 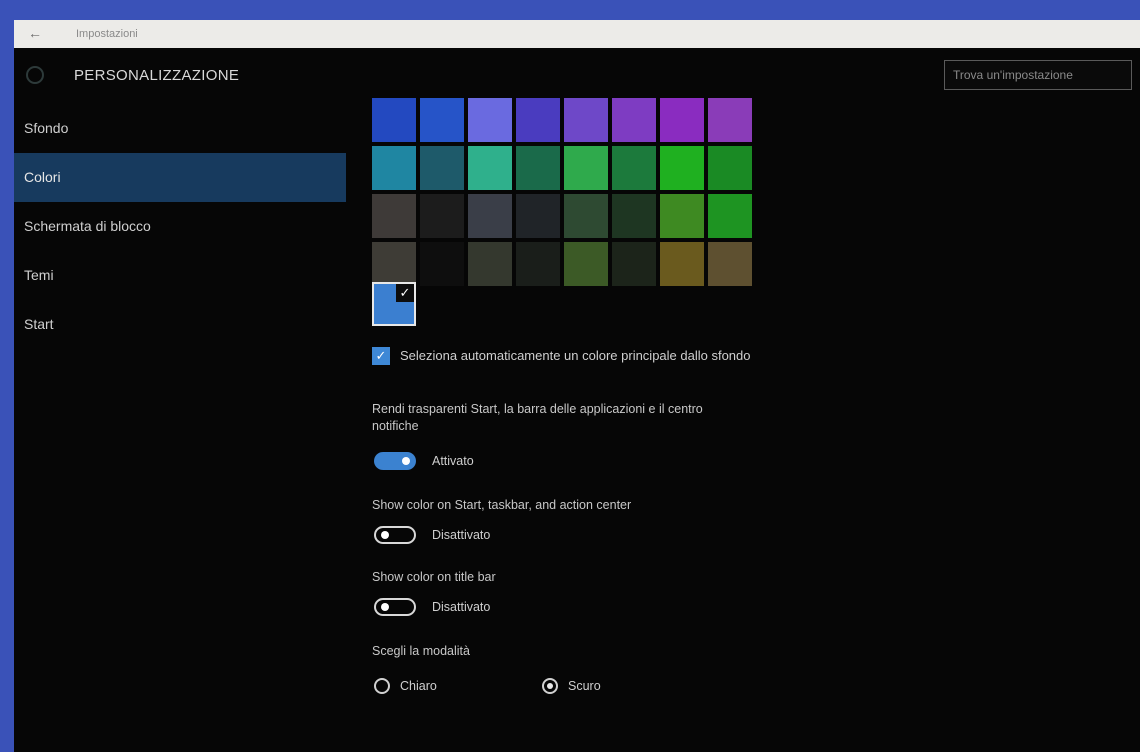 What do you see at coordinates (418, 686) in the screenshot?
I see `radio-chiaro-label: Chiaro` at bounding box center [418, 686].